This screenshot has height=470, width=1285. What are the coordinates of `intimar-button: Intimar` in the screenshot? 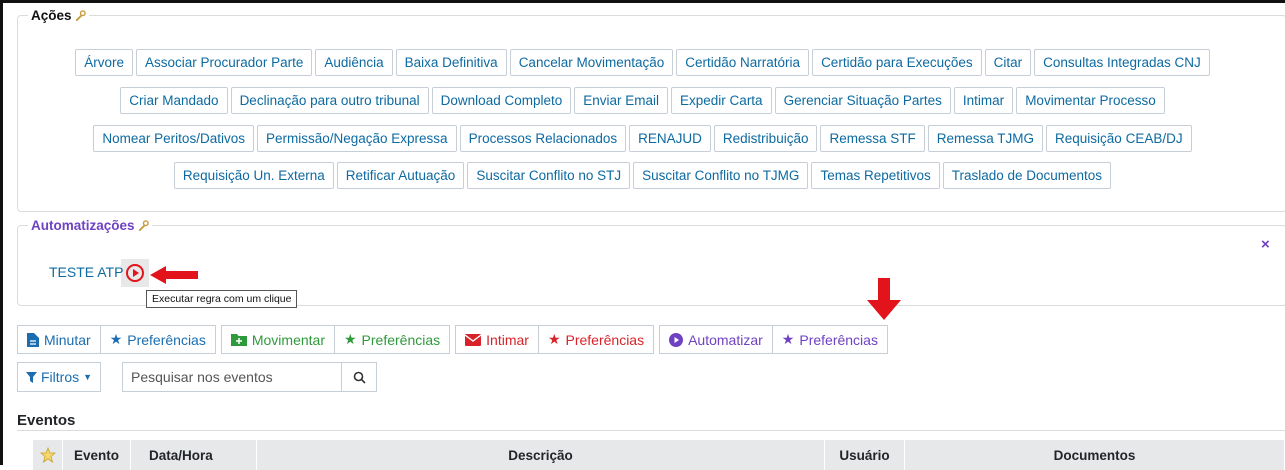 It's located at (497, 339).